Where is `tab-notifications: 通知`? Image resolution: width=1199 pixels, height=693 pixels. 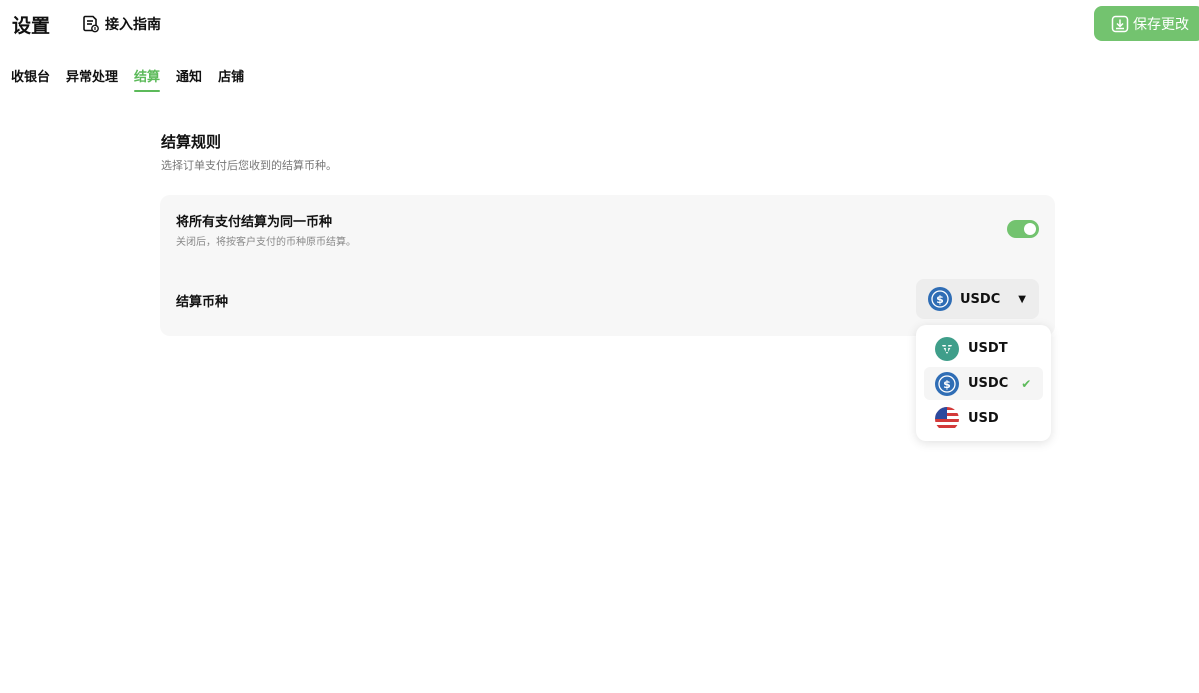
tab-notifications: 通知 is located at coordinates (189, 79).